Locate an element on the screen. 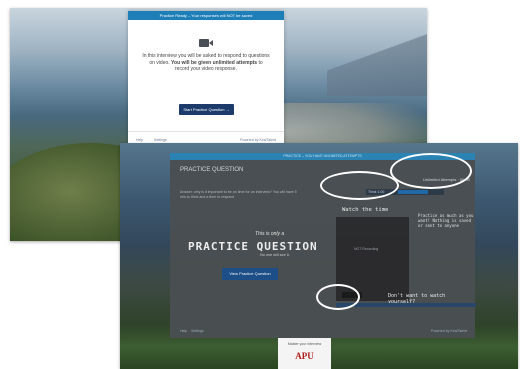 Image resolution: width=520 pixels, height=369 pixels. logo-caption: Master your interview is located at coordinates (304, 344).